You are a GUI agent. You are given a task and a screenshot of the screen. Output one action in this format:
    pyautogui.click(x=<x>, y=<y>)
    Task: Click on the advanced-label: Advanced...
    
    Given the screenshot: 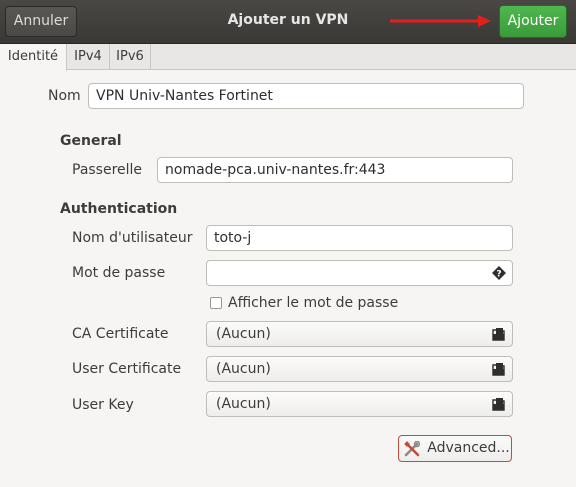 What is the action you would take?
    pyautogui.click(x=468, y=448)
    